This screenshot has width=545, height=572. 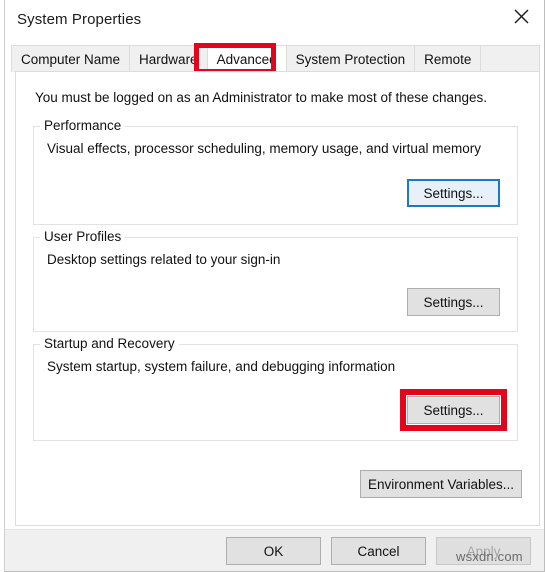 What do you see at coordinates (351, 59) in the screenshot?
I see `tab-system-protection: System Protection` at bounding box center [351, 59].